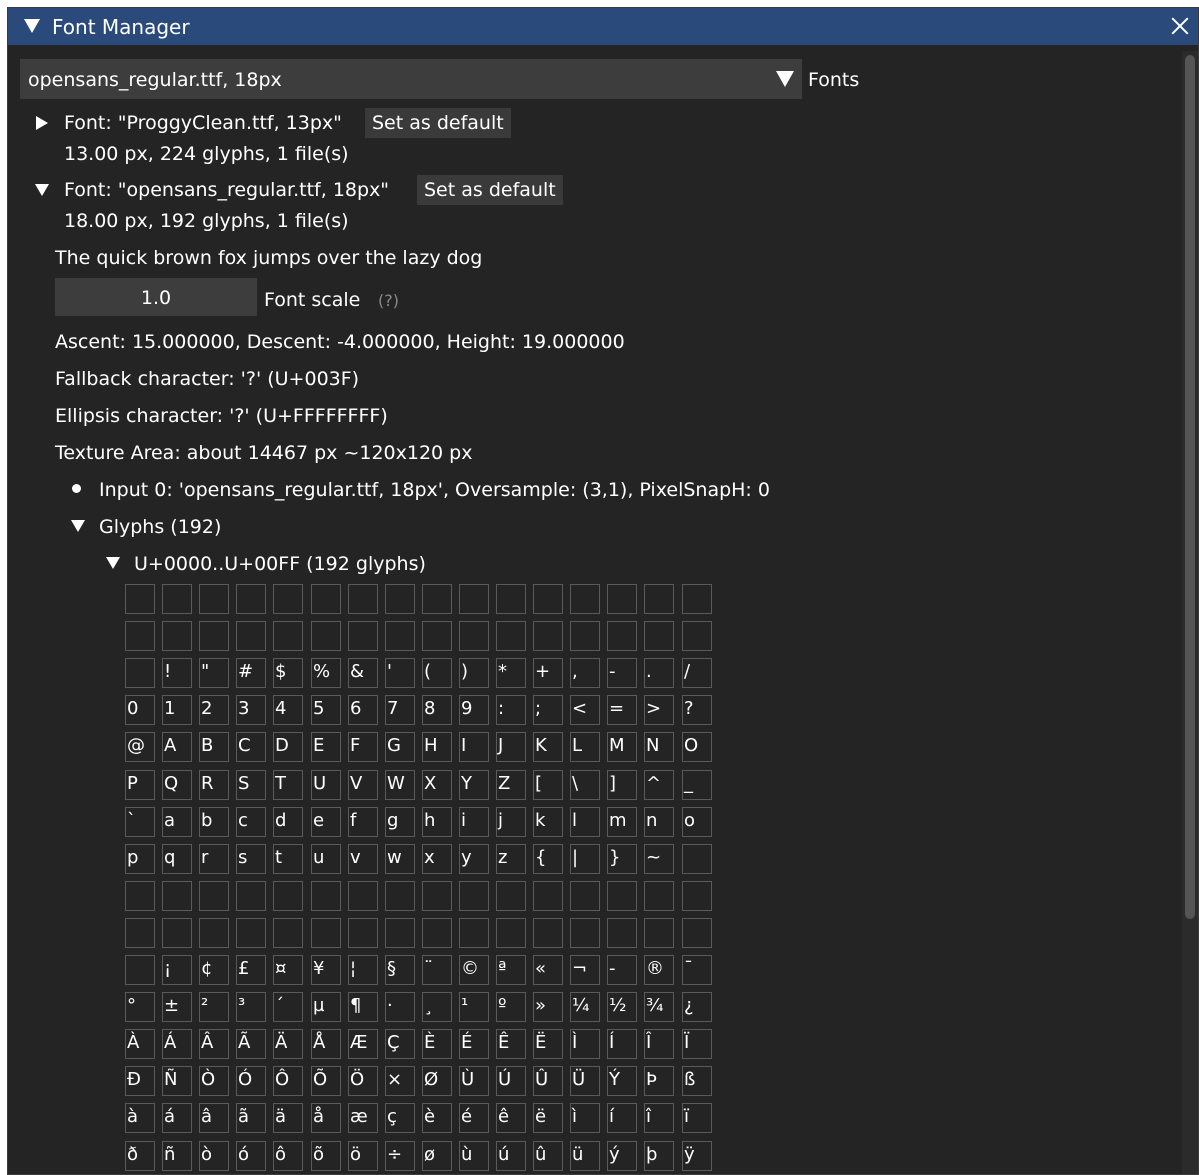 This screenshot has width=1199, height=1175. I want to click on glyph-cell: m, so click(622, 822).